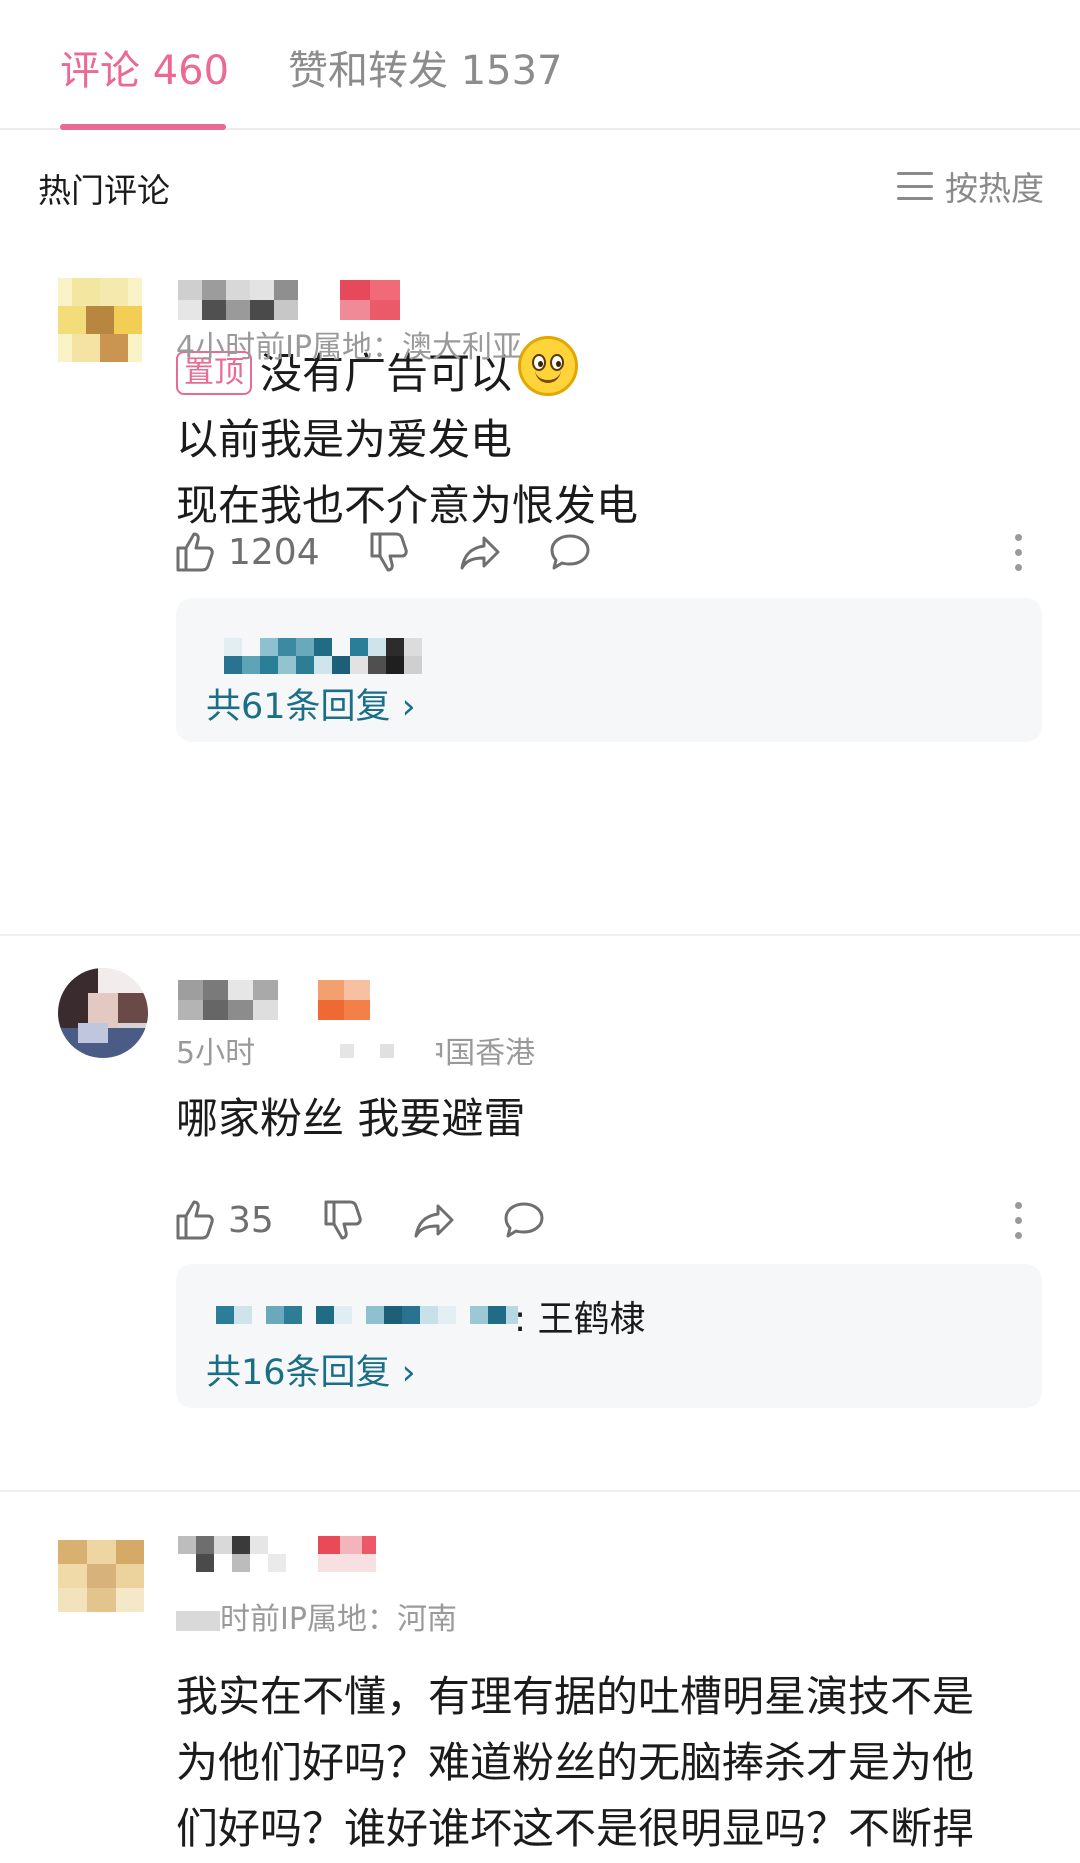 The width and height of the screenshot is (1080, 1863). I want to click on section-header: 热门评论 按热度, so click(540, 185).